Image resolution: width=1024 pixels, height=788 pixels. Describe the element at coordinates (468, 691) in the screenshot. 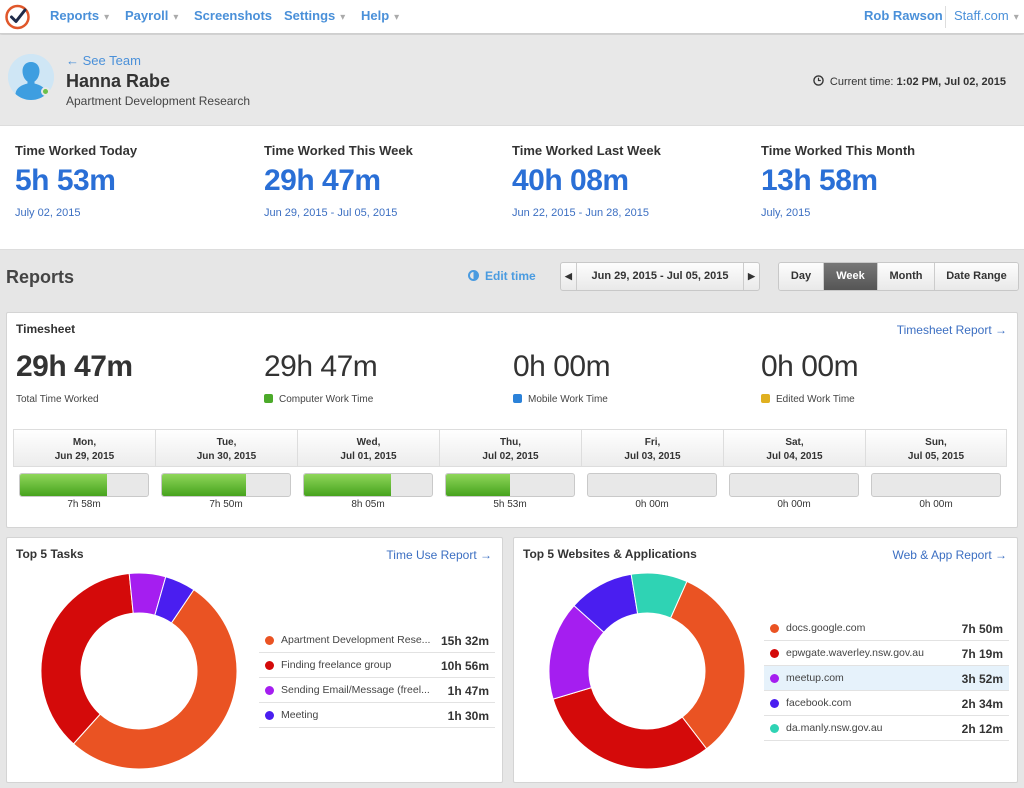

I see `legend-value: 1h 47m` at that location.